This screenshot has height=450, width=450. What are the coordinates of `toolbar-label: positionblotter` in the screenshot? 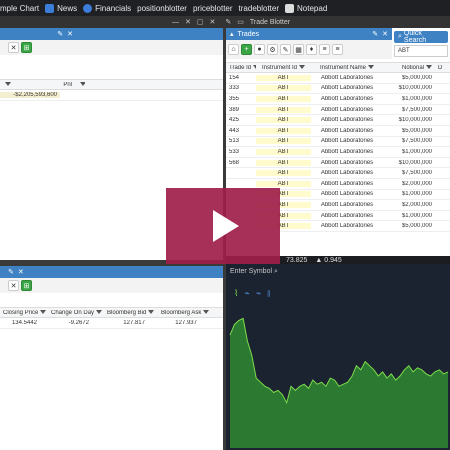 It's located at (162, 8).